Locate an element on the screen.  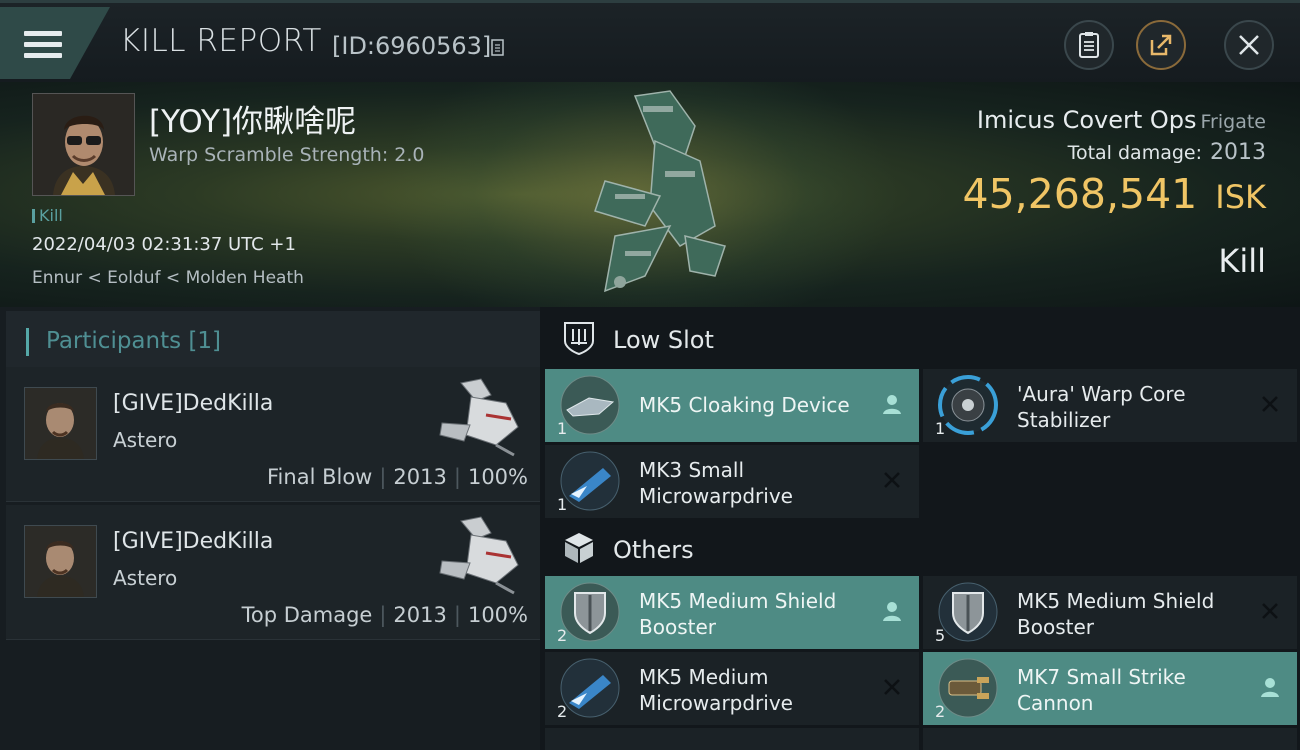
victim-portrait is located at coordinates (83, 144).